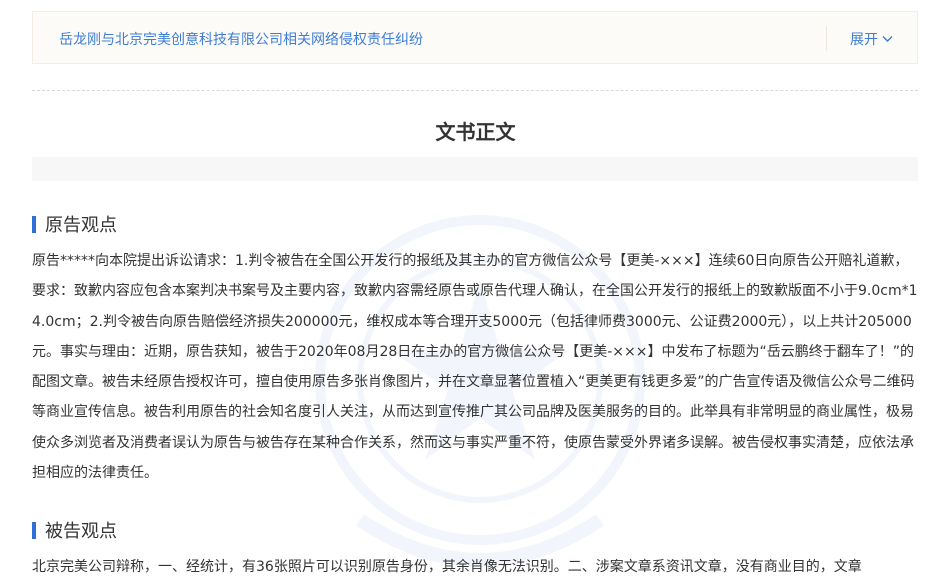  I want to click on section-heading-defendant: 被告观点, so click(74, 530).